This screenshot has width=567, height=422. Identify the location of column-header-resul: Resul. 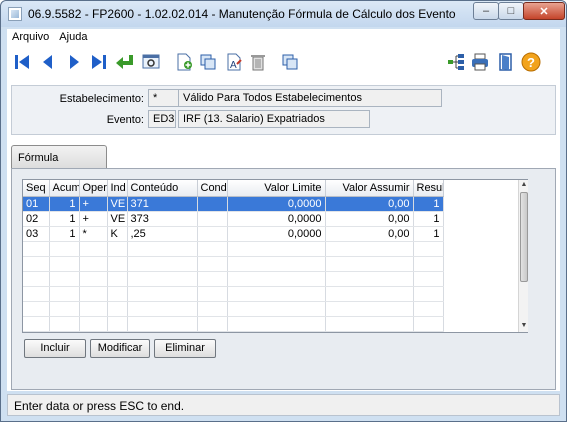
(428, 188).